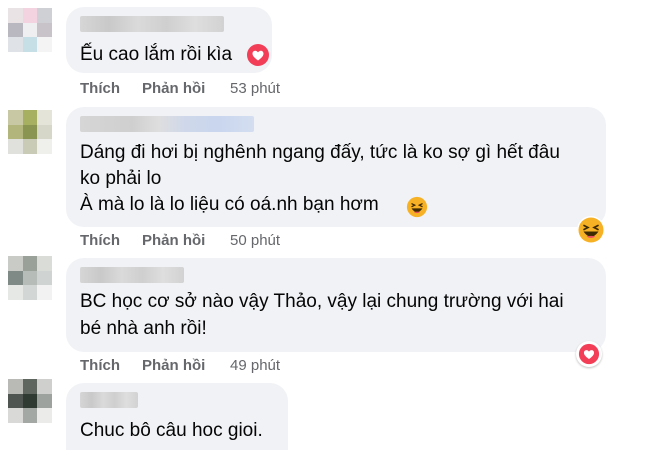 The width and height of the screenshot is (660, 450). Describe the element at coordinates (255, 240) in the screenshot. I see `timestamp: 50 phút` at that location.